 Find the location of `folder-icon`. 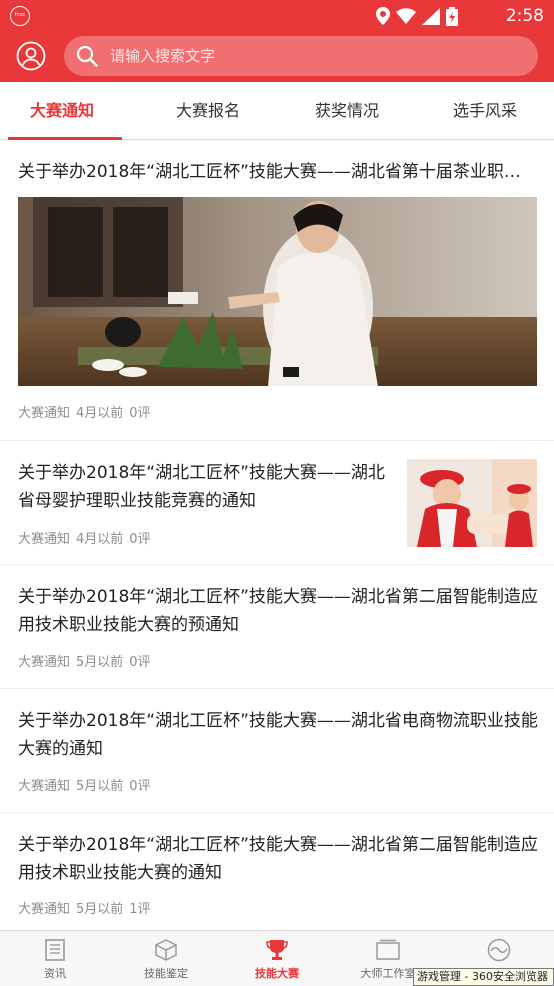

folder-icon is located at coordinates (388, 949).